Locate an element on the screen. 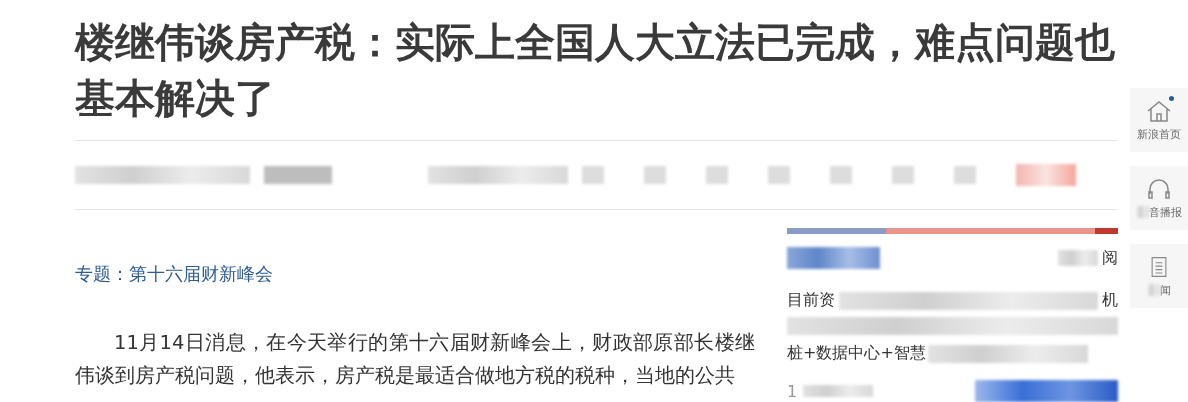 The width and height of the screenshot is (1188, 402). topic-link: 第十六届财新峰会 is located at coordinates (201, 273).